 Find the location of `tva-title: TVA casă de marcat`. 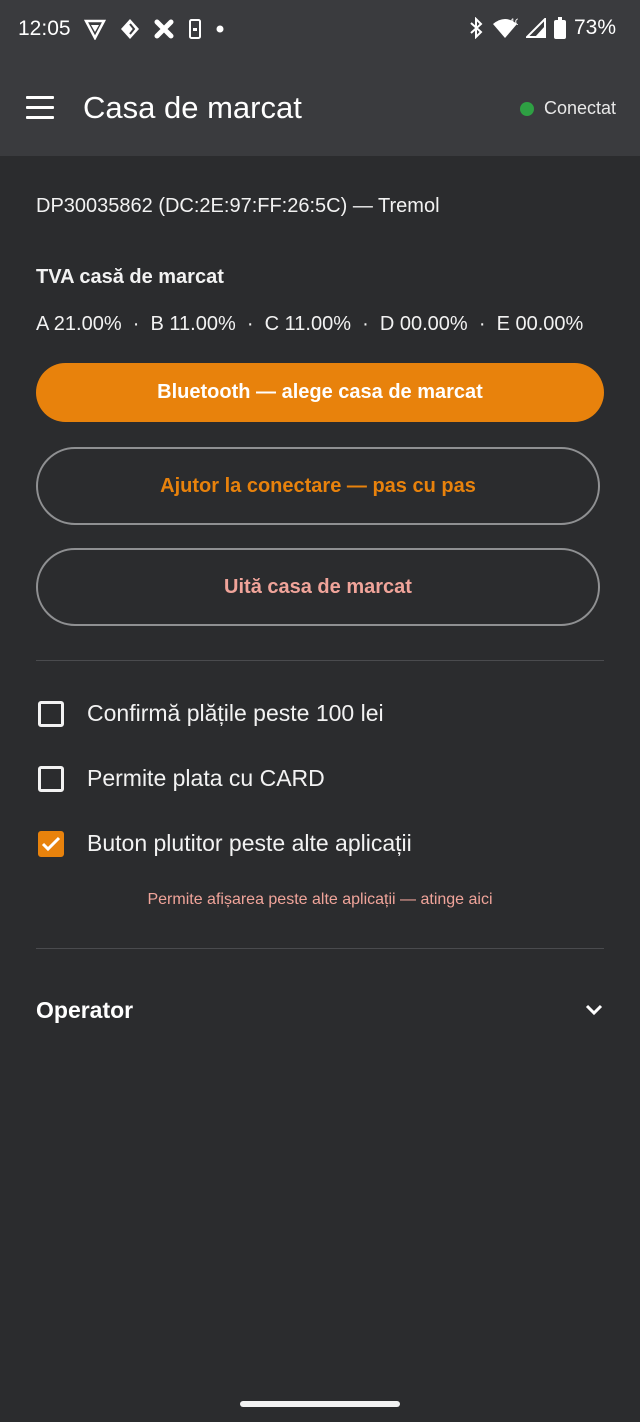

tva-title: TVA casă de marcat is located at coordinates (130, 277).